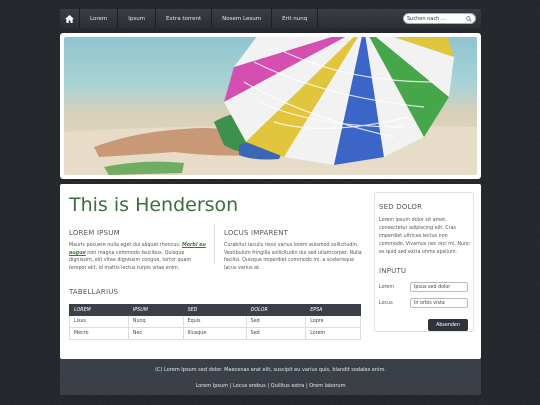 The image size is (540, 405). Describe the element at coordinates (276, 310) in the screenshot. I see `table-header-cell: DOLOR` at that location.